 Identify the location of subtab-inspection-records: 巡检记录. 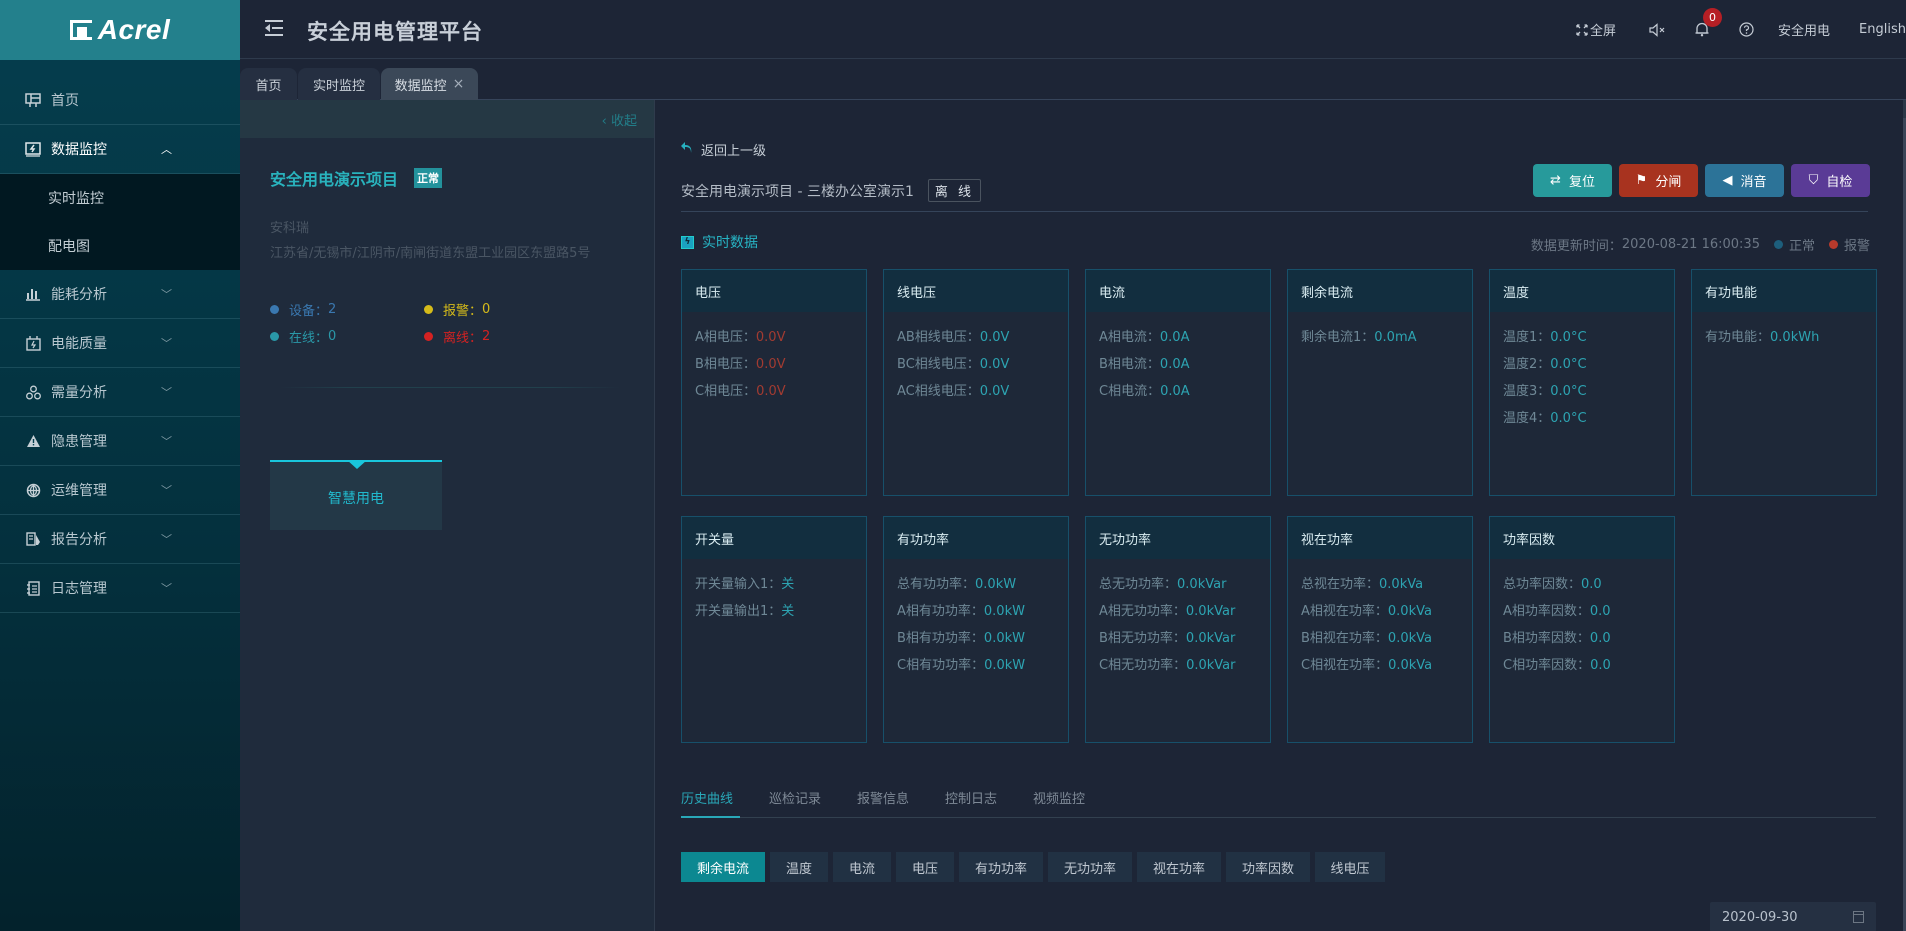
(795, 797).